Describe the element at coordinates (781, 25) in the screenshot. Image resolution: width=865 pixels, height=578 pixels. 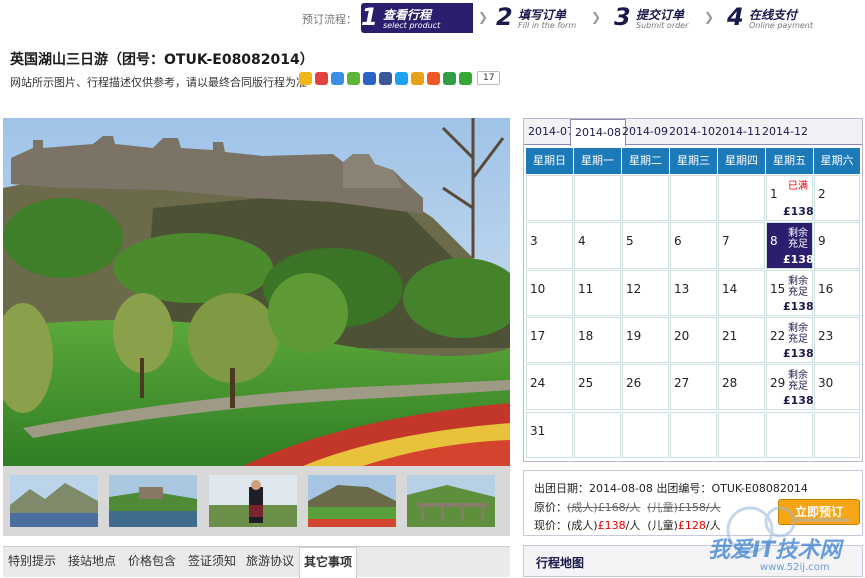
I see `step-subtitle: Online payment` at that location.